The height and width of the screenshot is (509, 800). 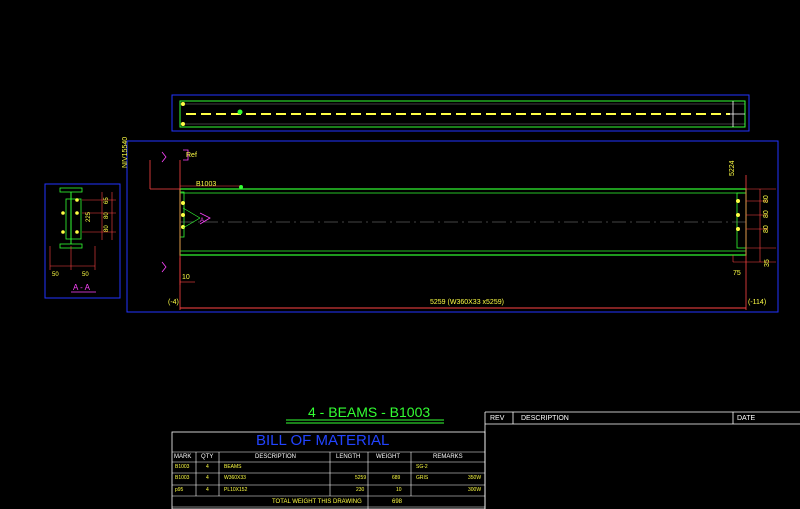 I want to click on rev-description-header: DESCRIPTION, so click(x=545, y=418).